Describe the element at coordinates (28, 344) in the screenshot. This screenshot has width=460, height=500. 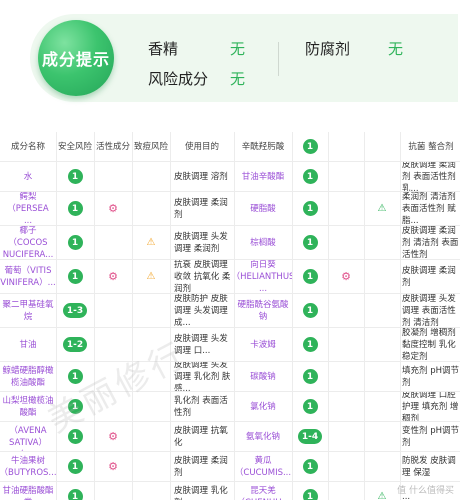
I see `ingredient-name-link: 甘油` at that location.